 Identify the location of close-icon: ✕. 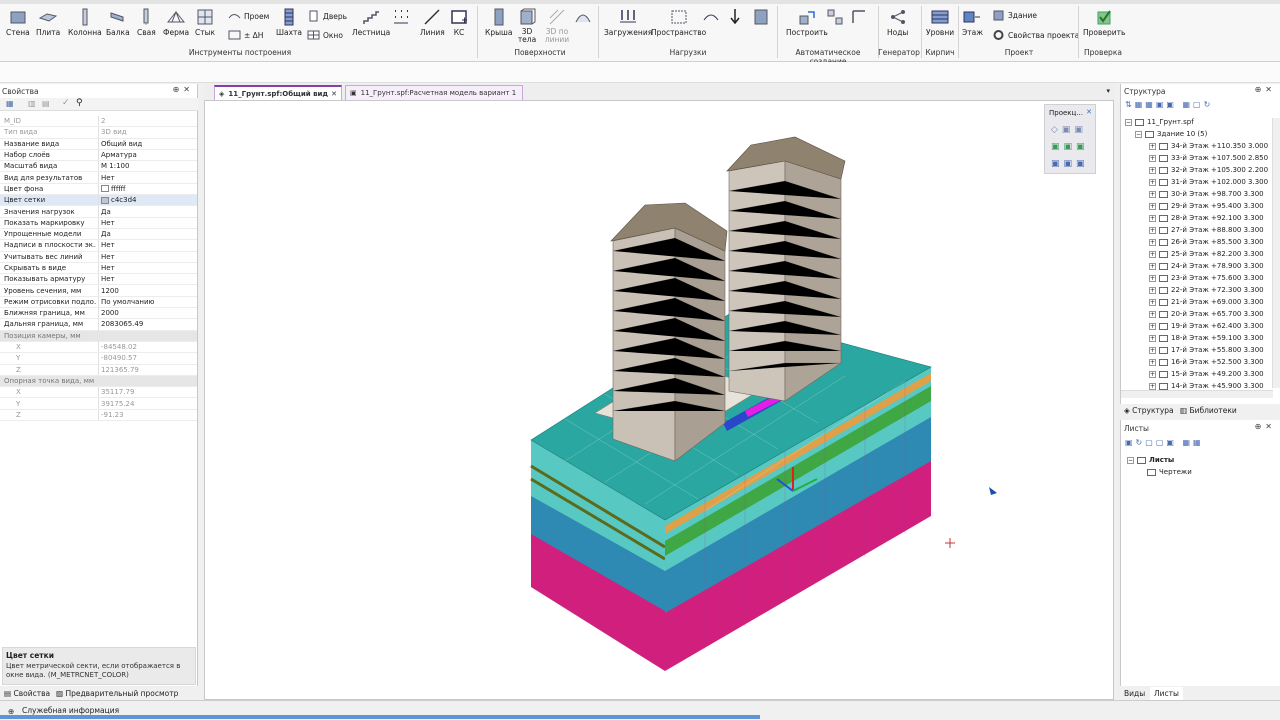
(1089, 112).